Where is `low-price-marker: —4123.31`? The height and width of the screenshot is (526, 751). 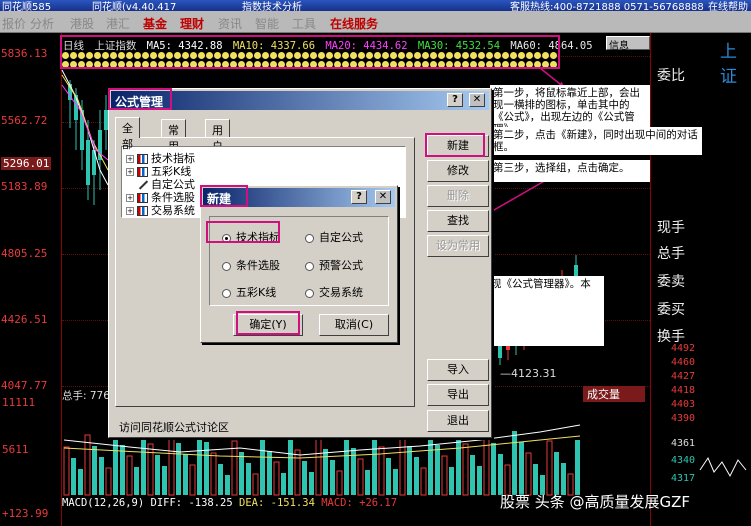 low-price-marker: —4123.31 is located at coordinates (528, 373).